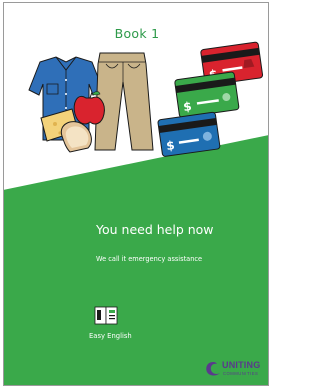 This screenshot has height=390, width=320. I want to click on uniting-communities-logo-icon, so click(214, 369).